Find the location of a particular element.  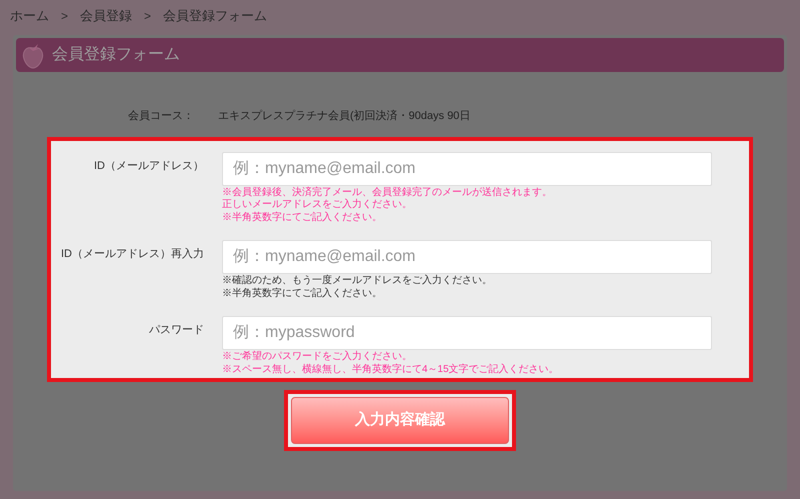

field-note: 正しいメールアドレスをご入力ください。 is located at coordinates (317, 205).